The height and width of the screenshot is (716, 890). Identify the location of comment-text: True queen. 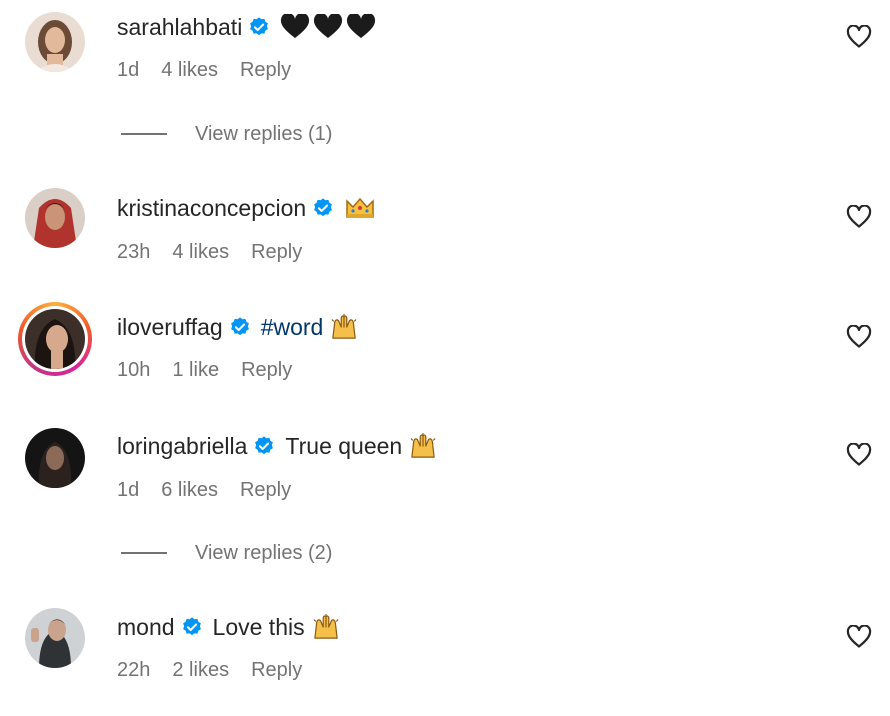
(344, 446).